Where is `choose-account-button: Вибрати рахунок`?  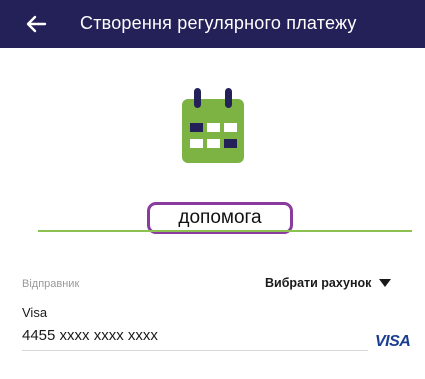 choose-account-button: Вибрати рахунок is located at coordinates (328, 283).